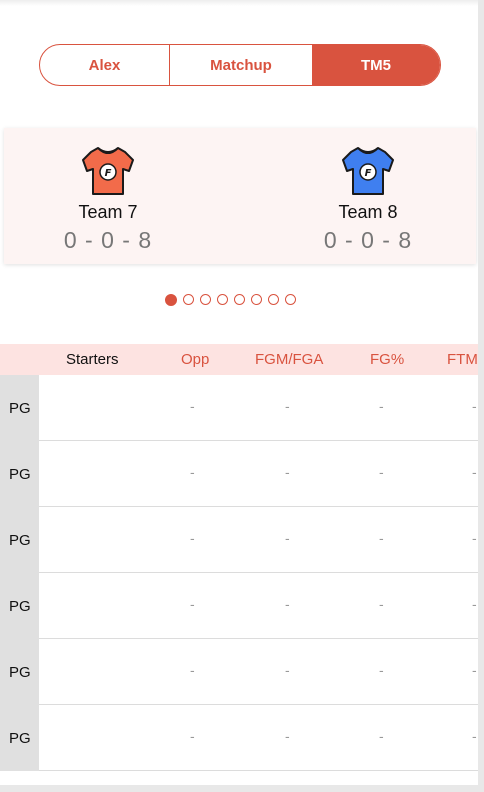 Image resolution: width=484 pixels, height=792 pixels. Describe the element at coordinates (239, 359) in the screenshot. I see `table-header: Starters Opp FGM/FGA FG% FTM` at that location.